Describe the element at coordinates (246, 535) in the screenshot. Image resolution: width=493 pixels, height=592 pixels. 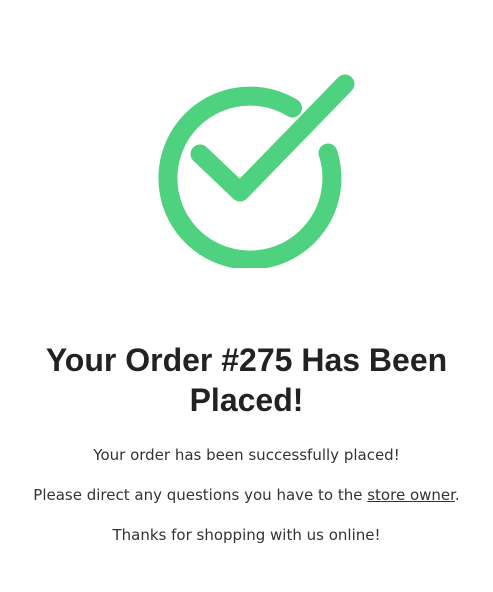
I see `thanks-message: Thanks for shopping with us online!` at that location.